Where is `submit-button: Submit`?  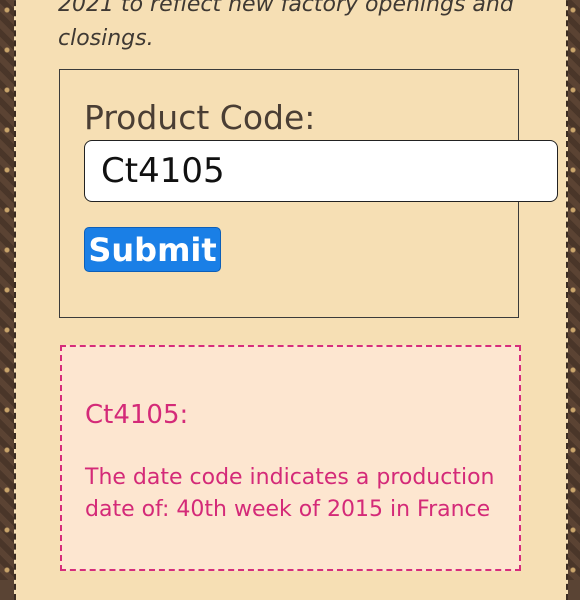 submit-button: Submit is located at coordinates (152, 249).